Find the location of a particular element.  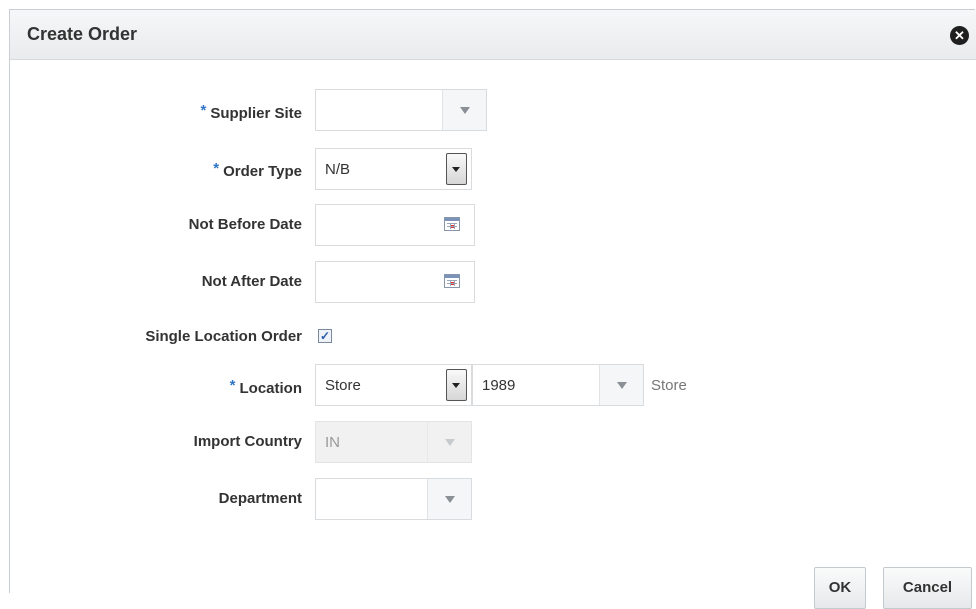

import-country-input: IN is located at coordinates (393, 442).